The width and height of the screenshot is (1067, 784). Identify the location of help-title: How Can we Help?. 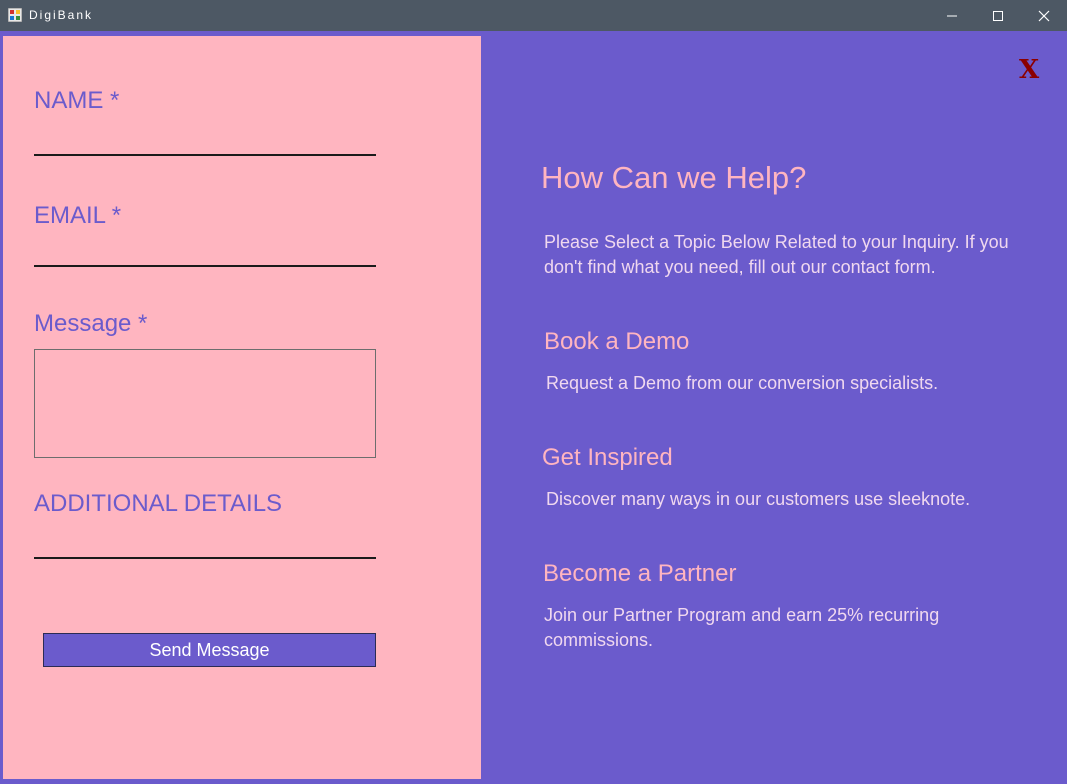
(674, 177).